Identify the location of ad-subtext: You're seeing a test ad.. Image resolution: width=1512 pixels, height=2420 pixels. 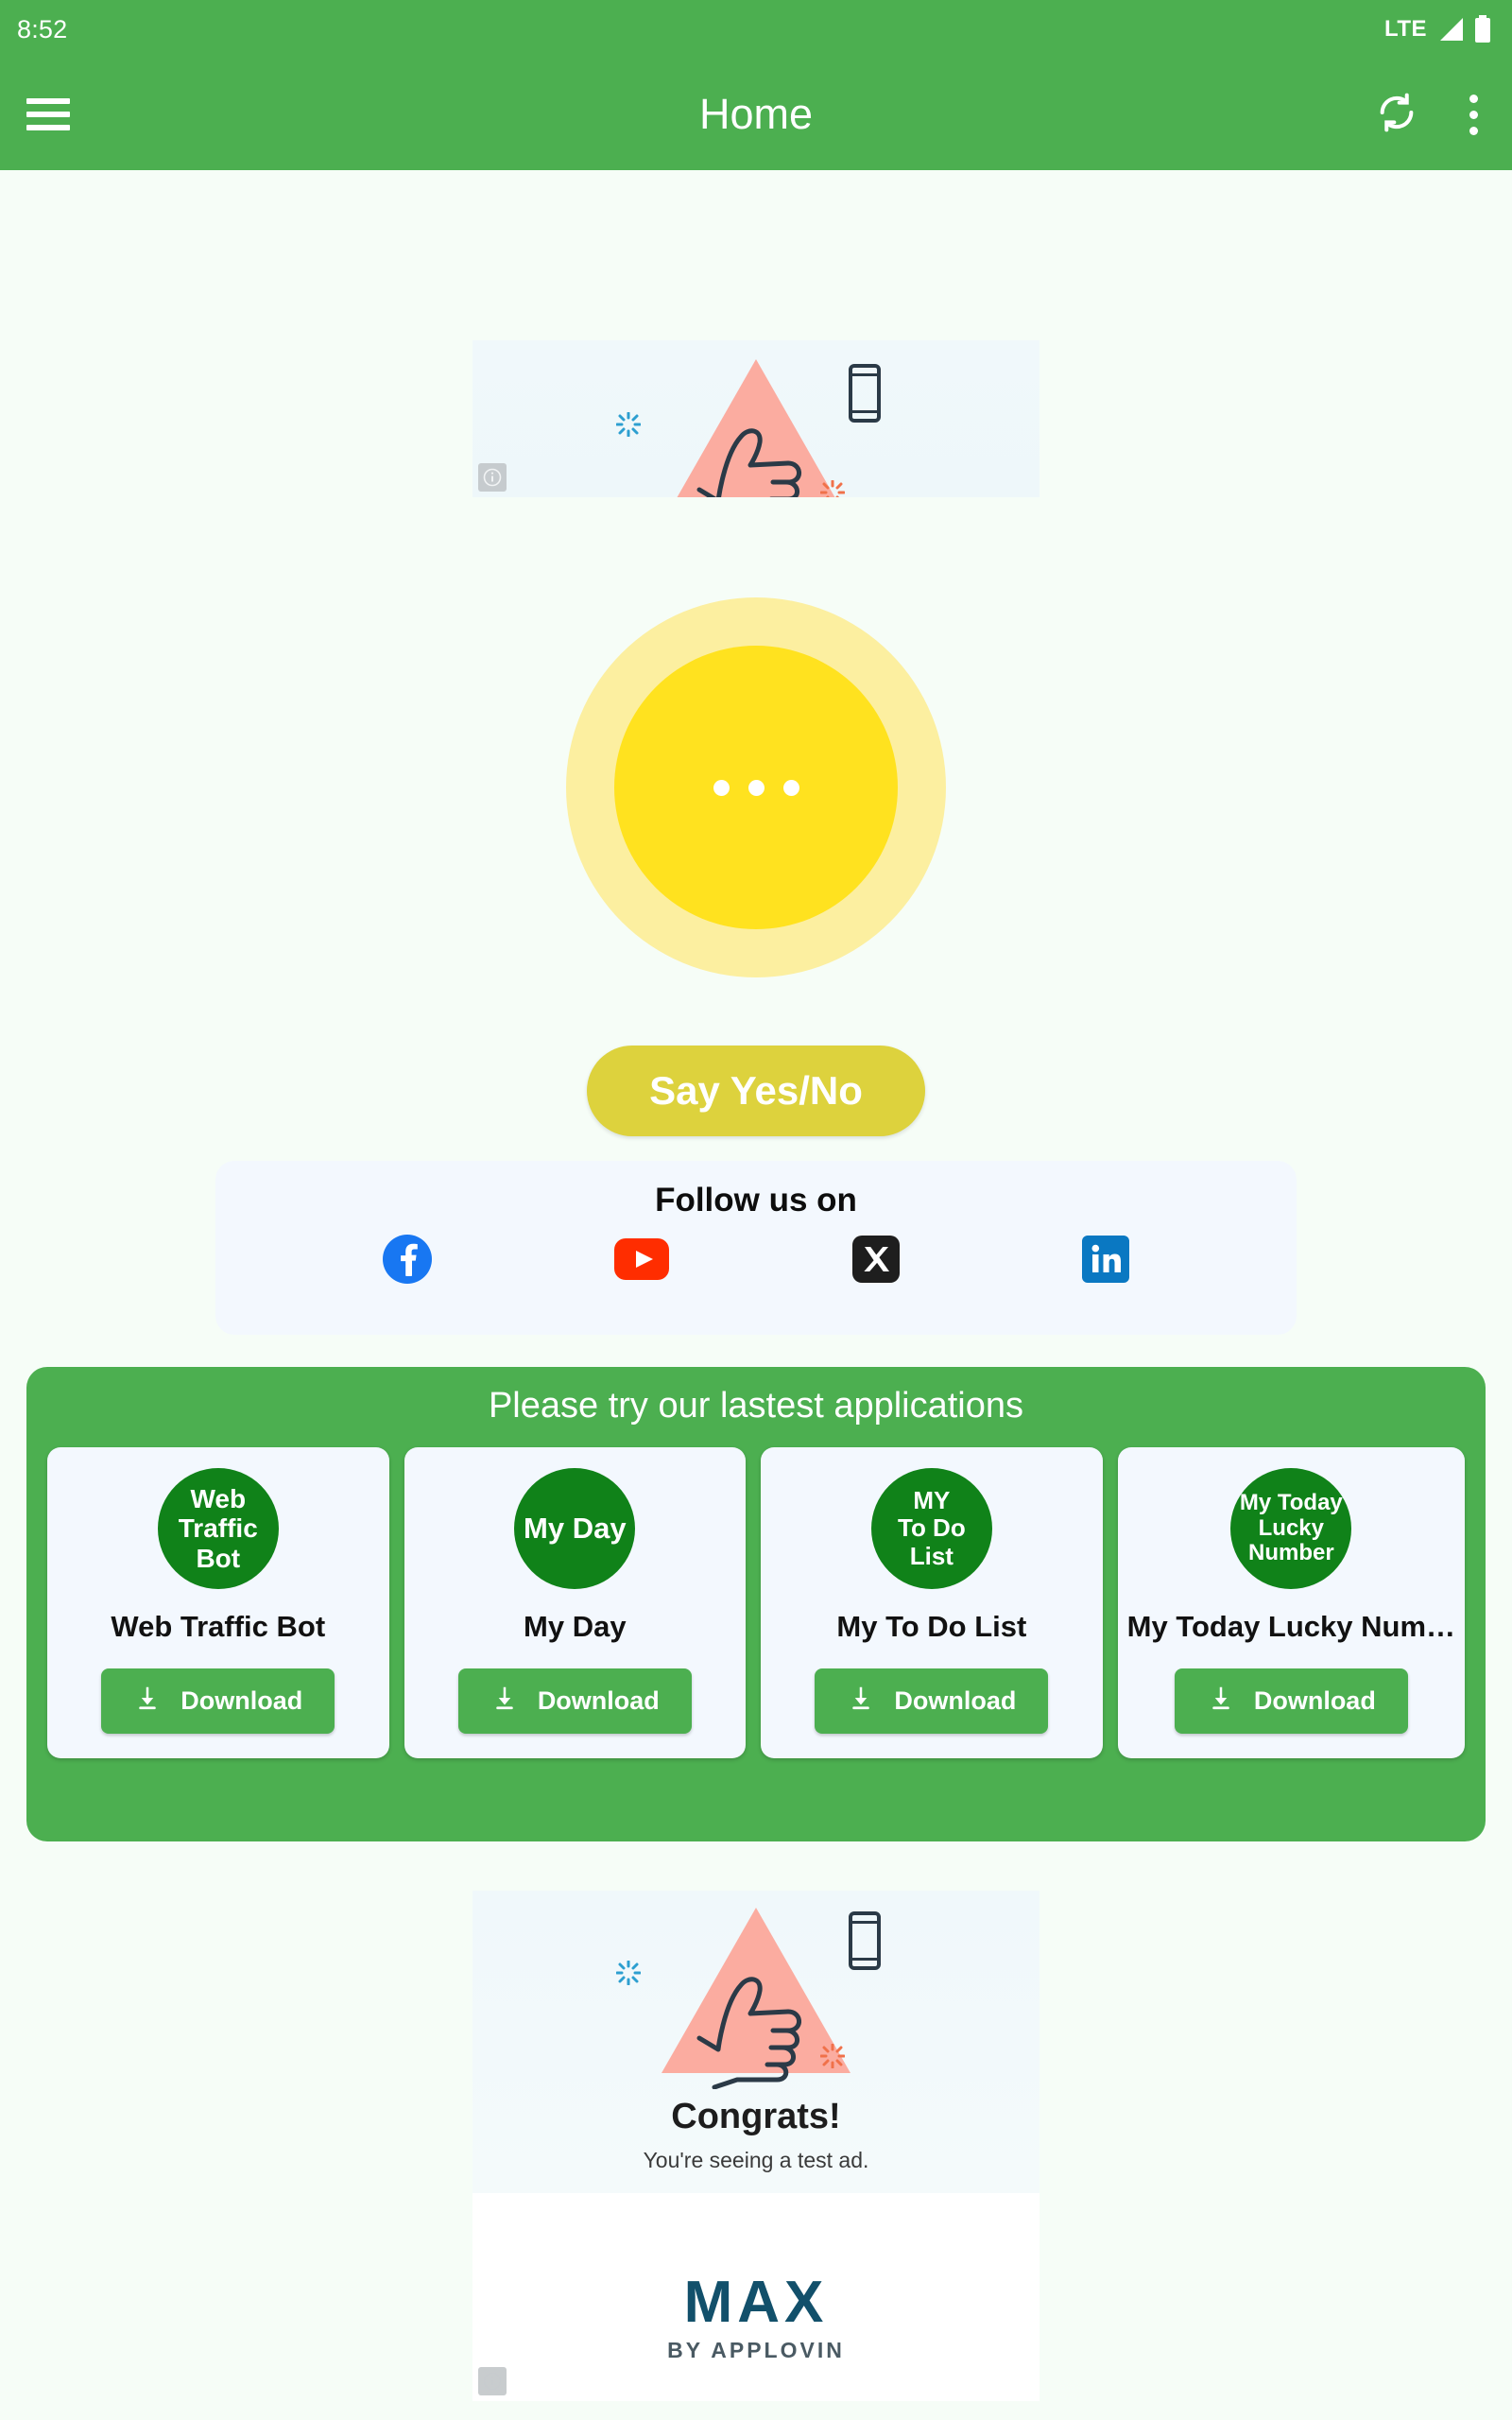
(756, 2160).